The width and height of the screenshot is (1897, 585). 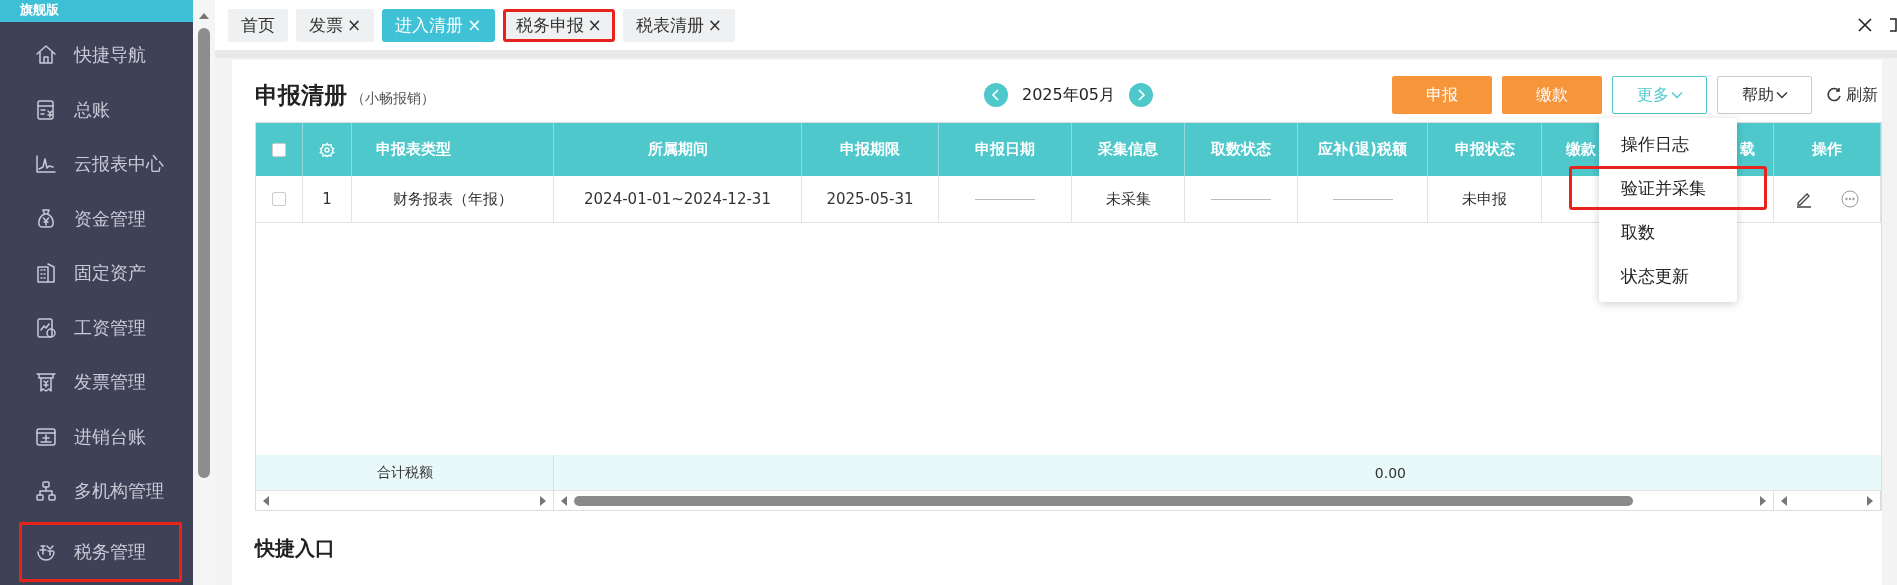 What do you see at coordinates (870, 199) in the screenshot?
I see `table-cell: 2025-05-31` at bounding box center [870, 199].